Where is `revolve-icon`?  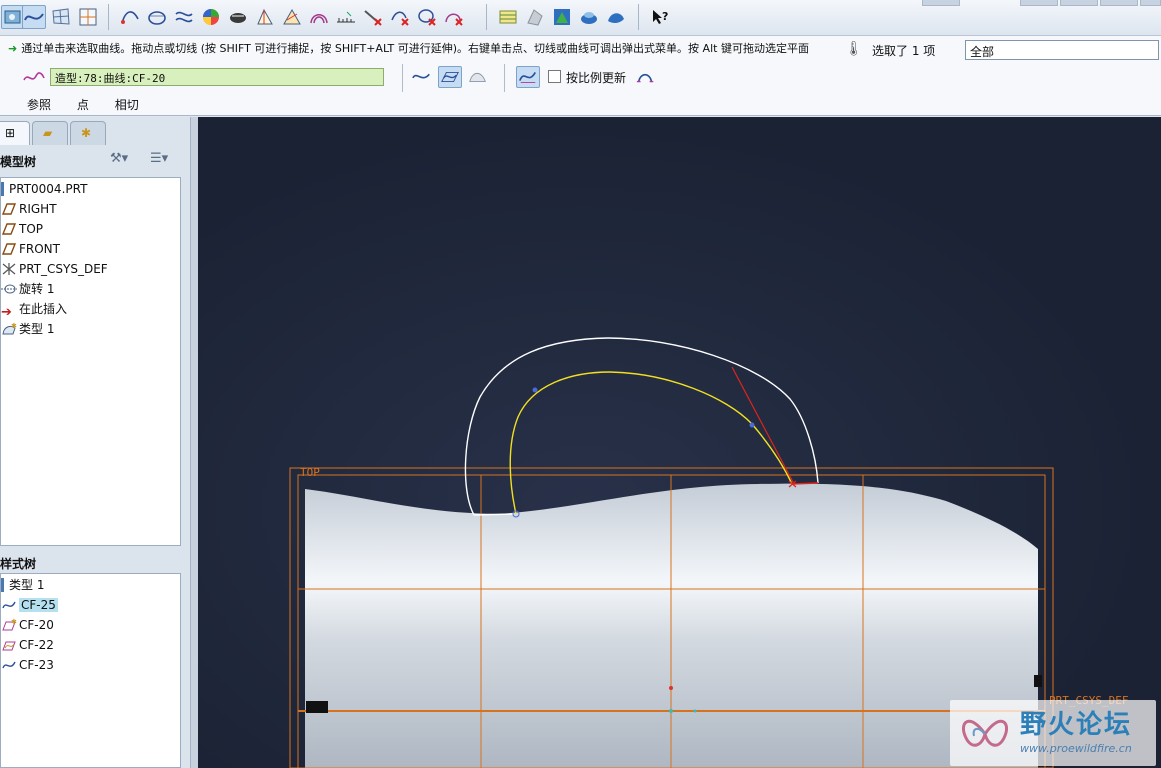
revolve-icon is located at coordinates (9, 289).